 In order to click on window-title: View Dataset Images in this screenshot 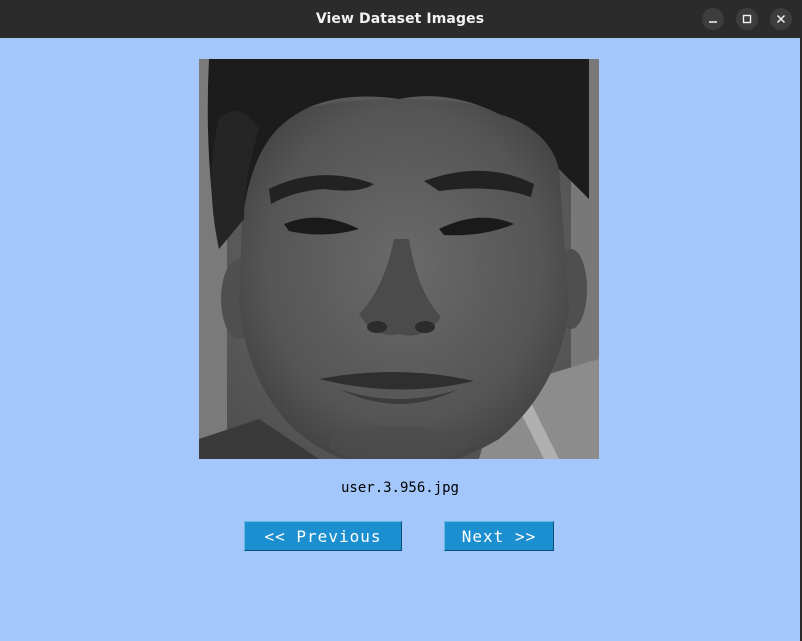, I will do `click(400, 19)`.